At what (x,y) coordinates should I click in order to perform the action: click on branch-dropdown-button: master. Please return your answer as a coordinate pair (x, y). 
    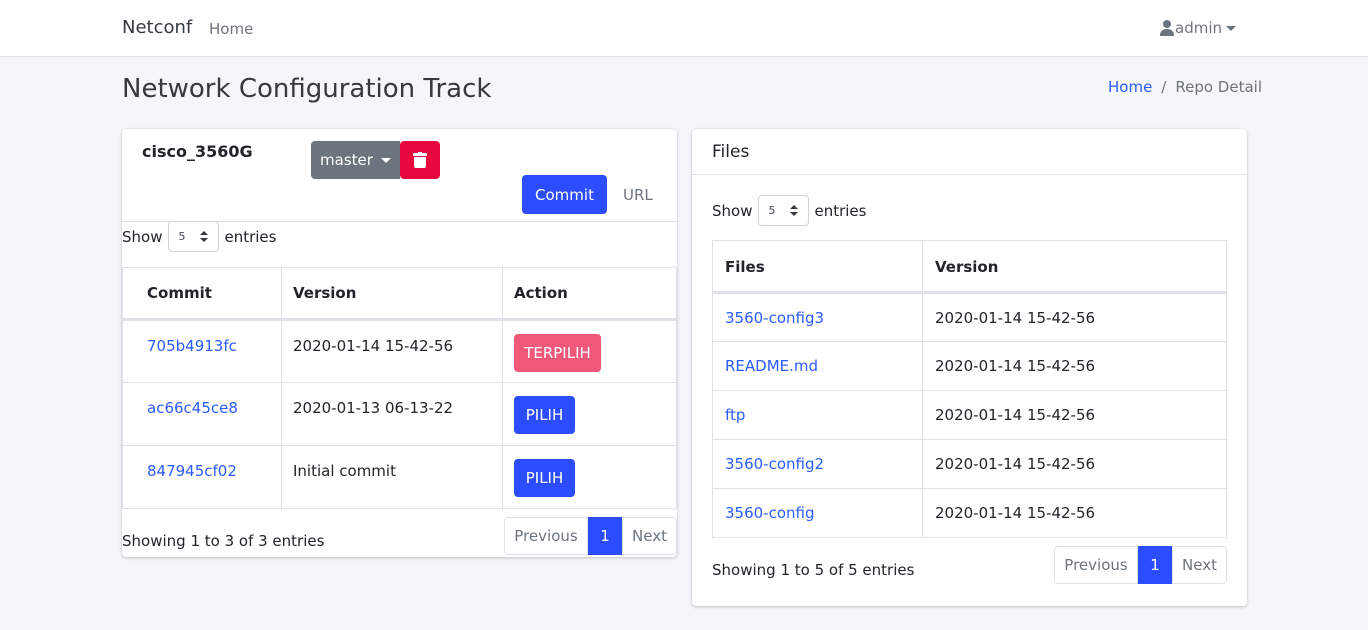
    Looking at the image, I should click on (355, 160).